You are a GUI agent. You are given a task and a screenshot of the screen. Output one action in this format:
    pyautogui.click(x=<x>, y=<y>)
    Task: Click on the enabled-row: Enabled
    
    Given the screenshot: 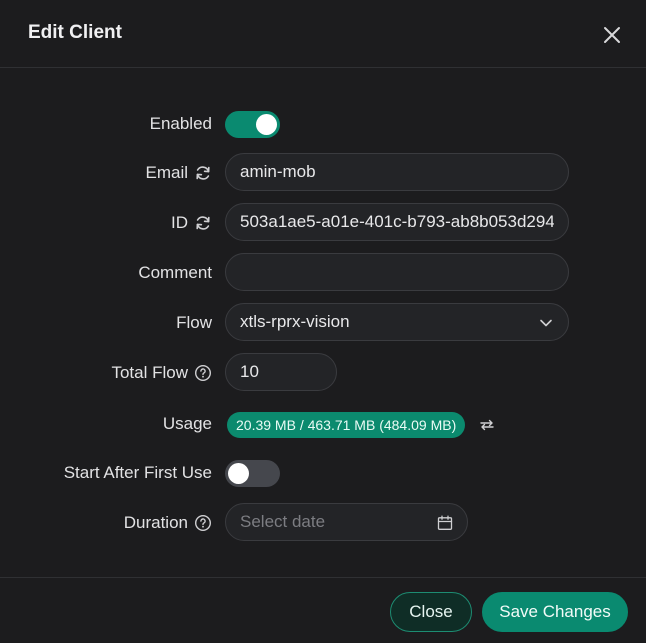 What is the action you would take?
    pyautogui.click(x=323, y=124)
    